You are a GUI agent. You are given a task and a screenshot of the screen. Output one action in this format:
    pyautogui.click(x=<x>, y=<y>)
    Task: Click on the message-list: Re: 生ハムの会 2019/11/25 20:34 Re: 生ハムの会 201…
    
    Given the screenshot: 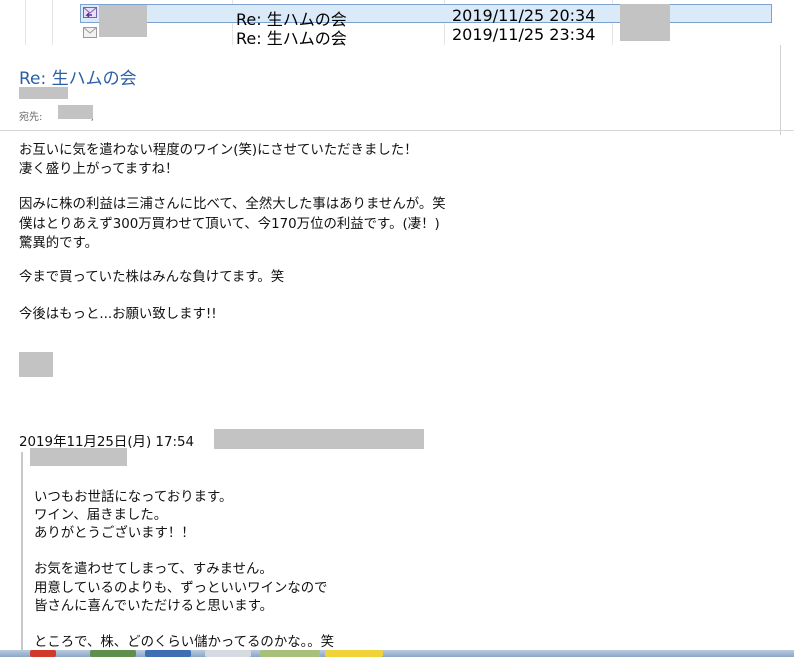 What is the action you would take?
    pyautogui.click(x=397, y=24)
    